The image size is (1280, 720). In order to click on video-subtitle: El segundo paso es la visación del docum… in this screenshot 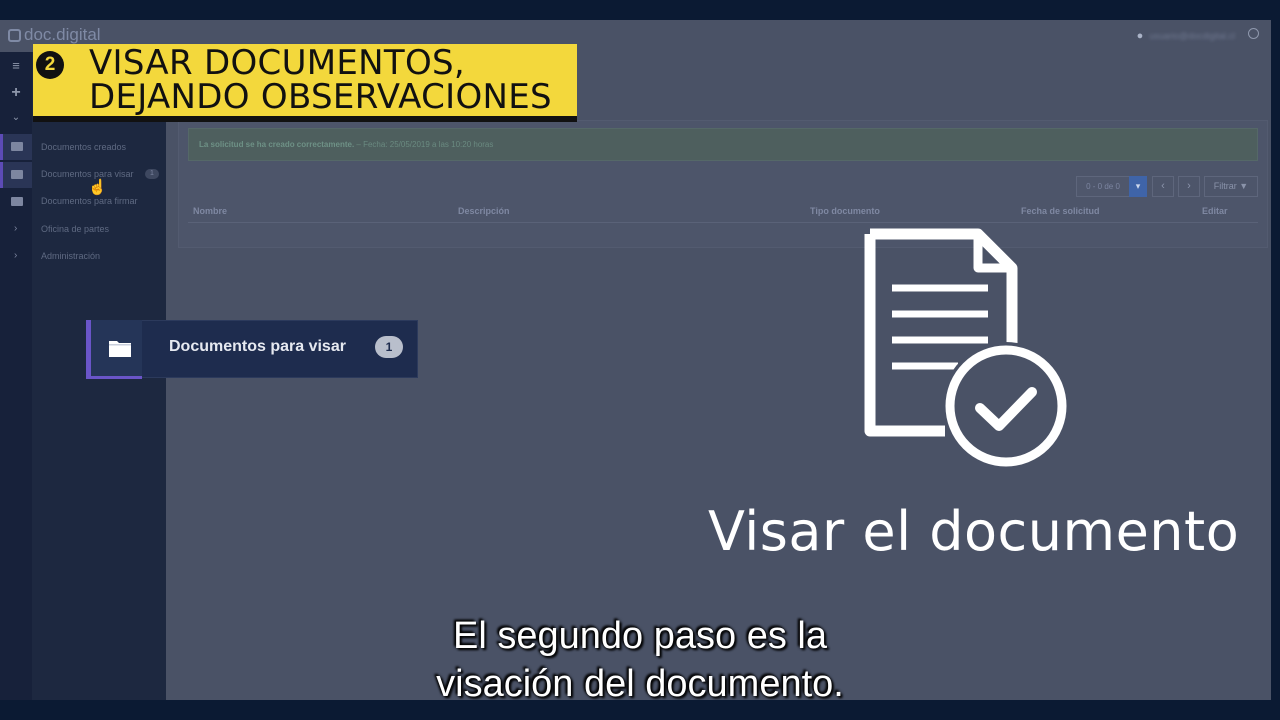, I will do `click(640, 660)`.